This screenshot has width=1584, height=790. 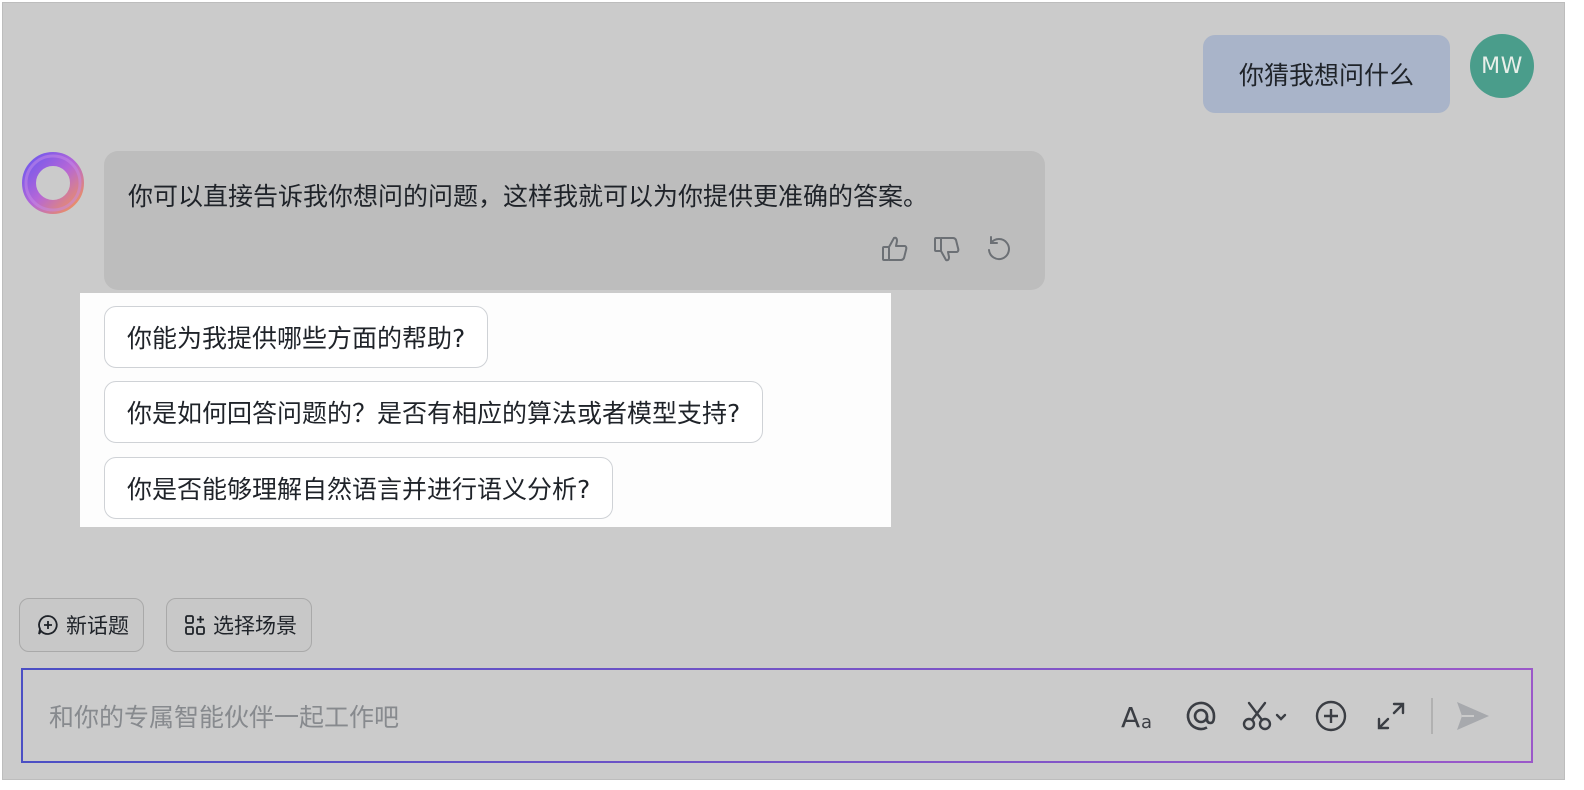 I want to click on message-input-box: A a, so click(x=777, y=715).